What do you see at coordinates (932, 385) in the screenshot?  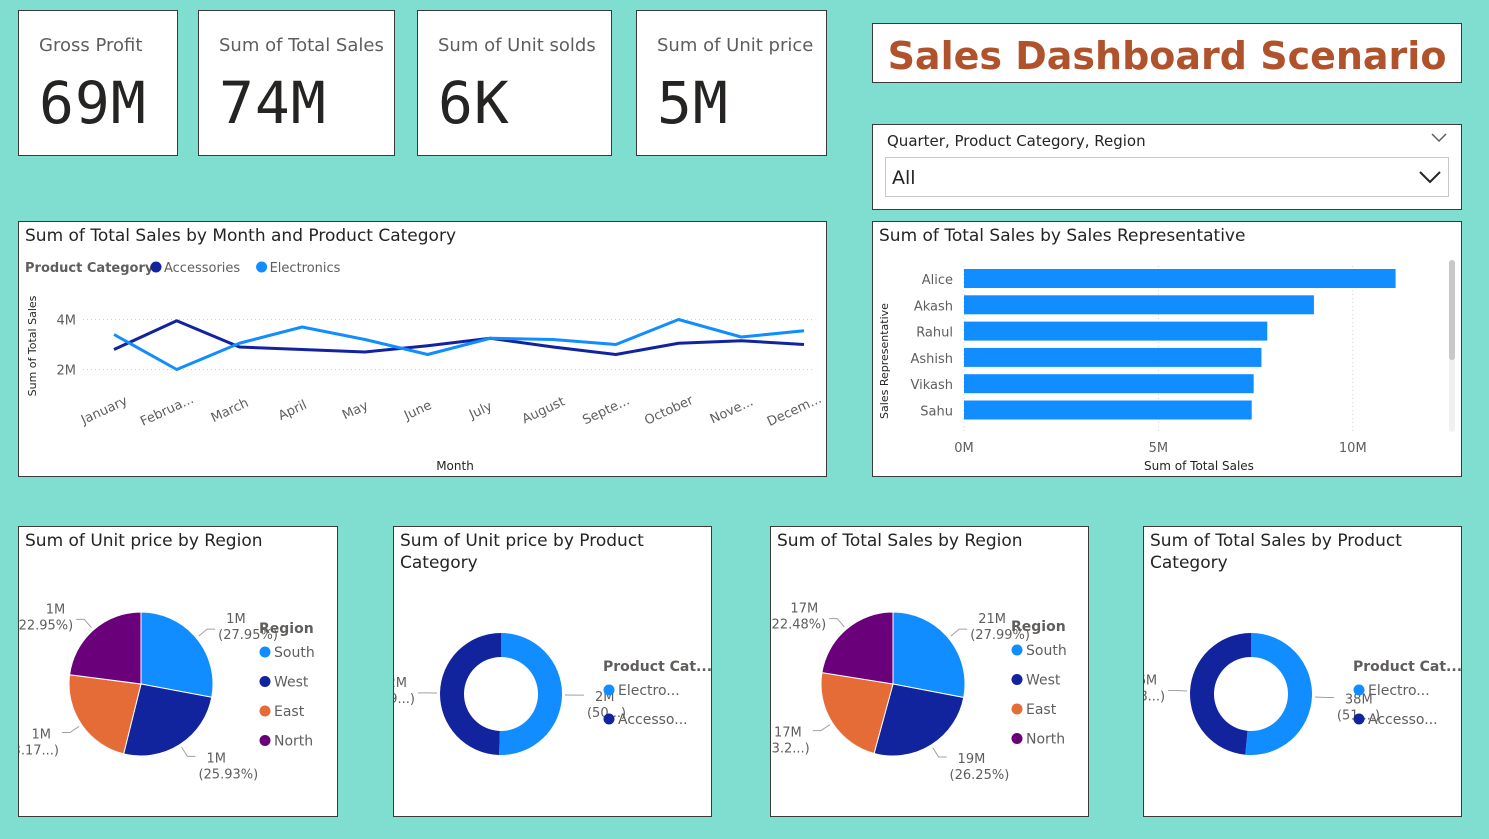 I see `y-tick-label: Vikash` at bounding box center [932, 385].